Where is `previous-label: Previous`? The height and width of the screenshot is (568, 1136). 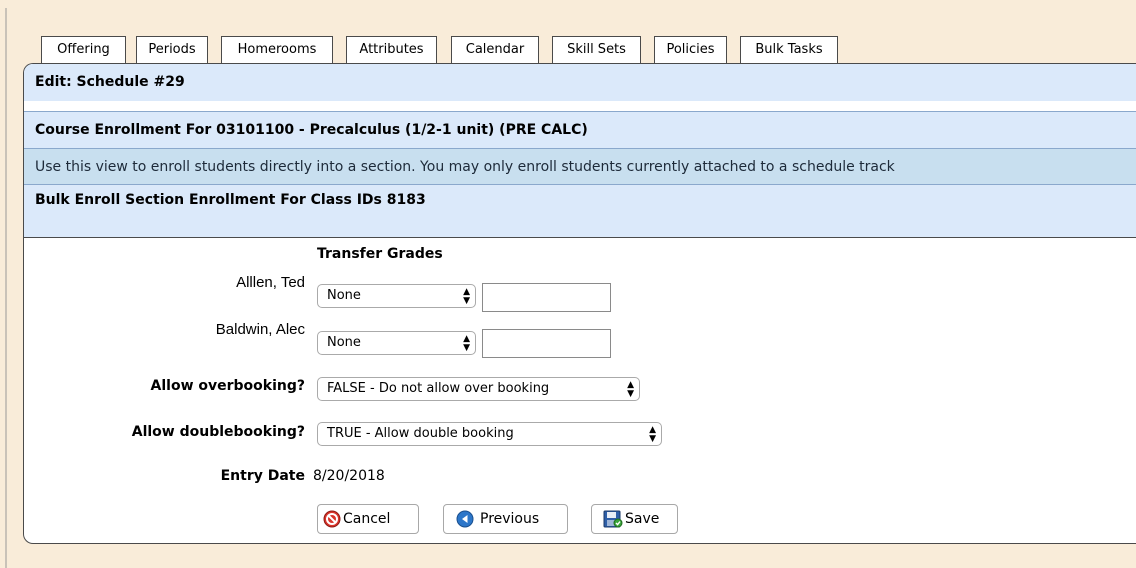 previous-label: Previous is located at coordinates (510, 519).